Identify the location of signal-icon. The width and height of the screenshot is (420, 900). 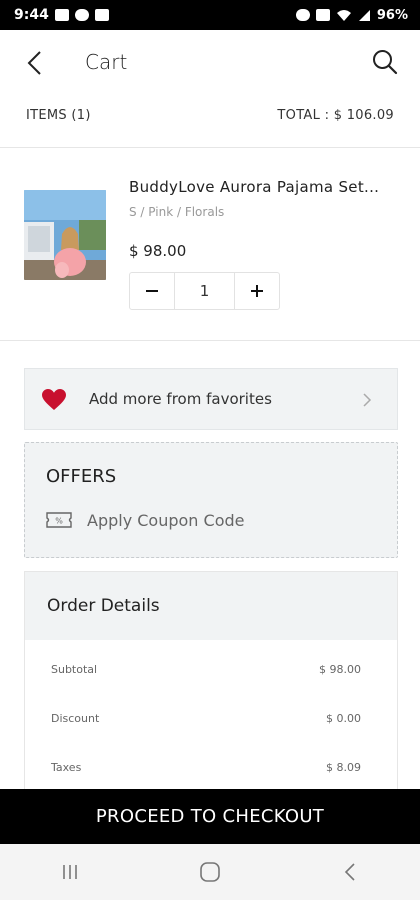
(364, 15).